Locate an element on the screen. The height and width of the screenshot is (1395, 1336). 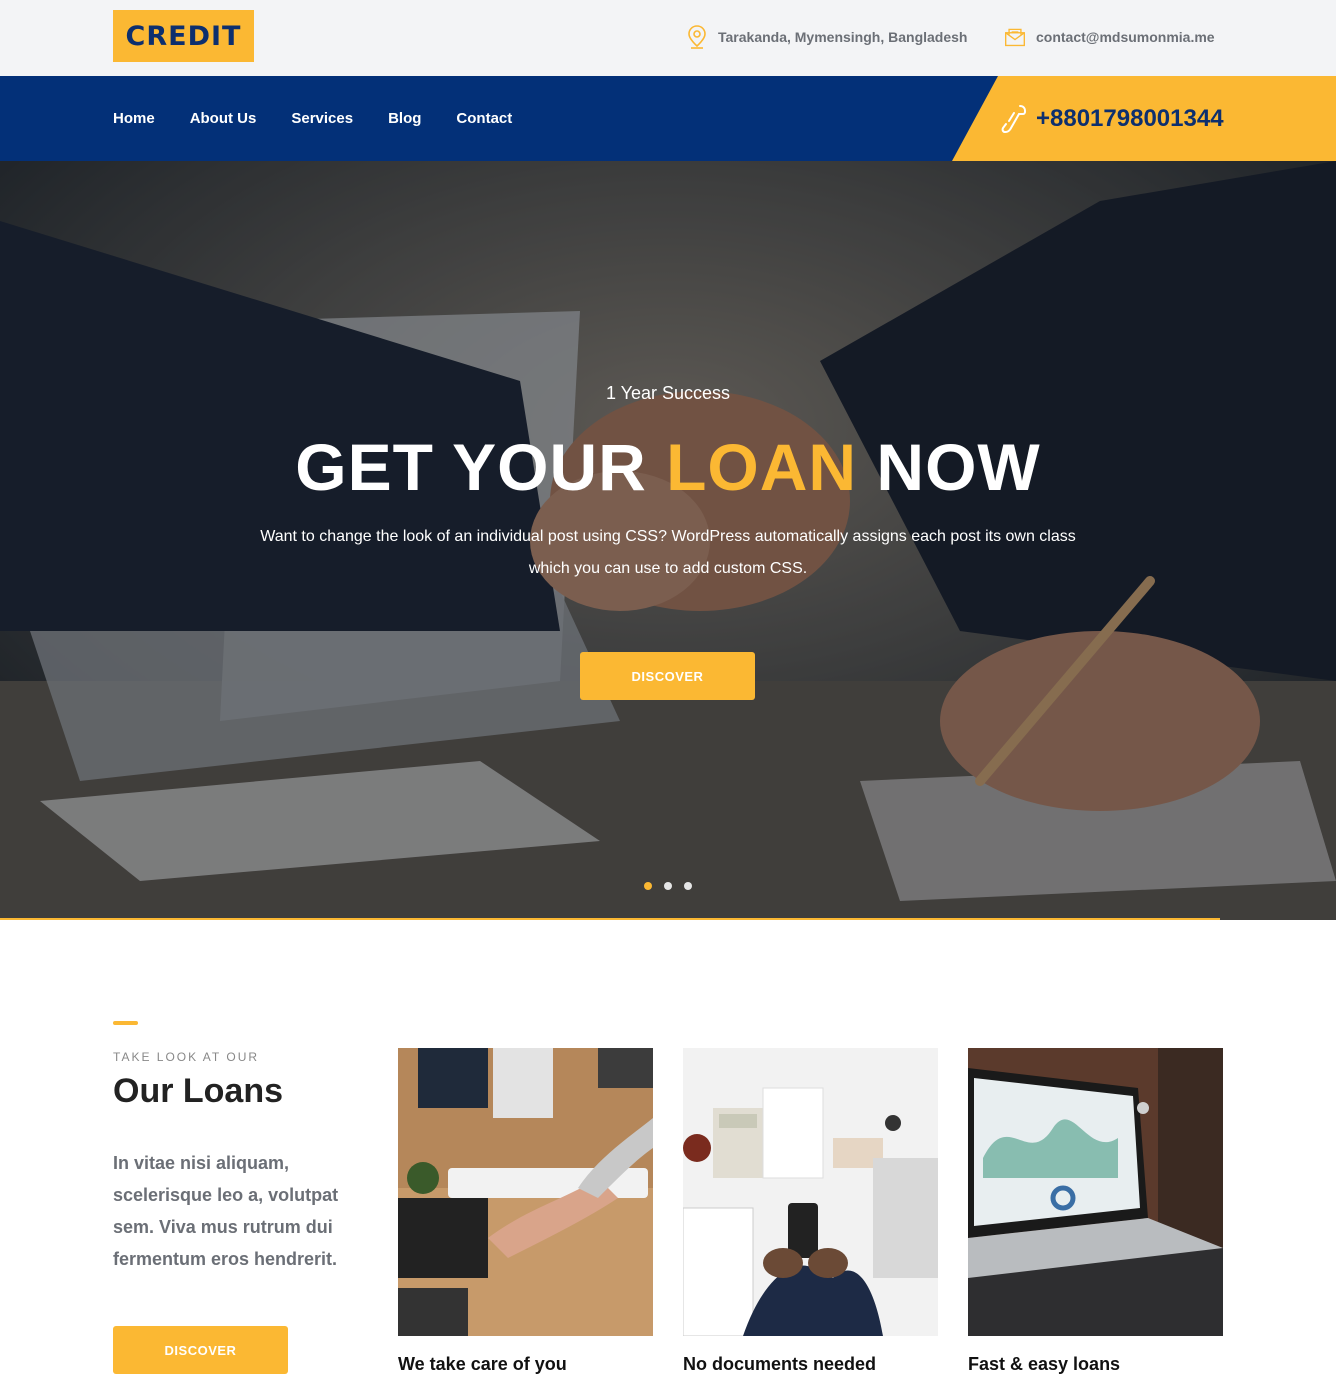
address-text: Tarakanda, Mymensingh, Bangladesh is located at coordinates (843, 37).